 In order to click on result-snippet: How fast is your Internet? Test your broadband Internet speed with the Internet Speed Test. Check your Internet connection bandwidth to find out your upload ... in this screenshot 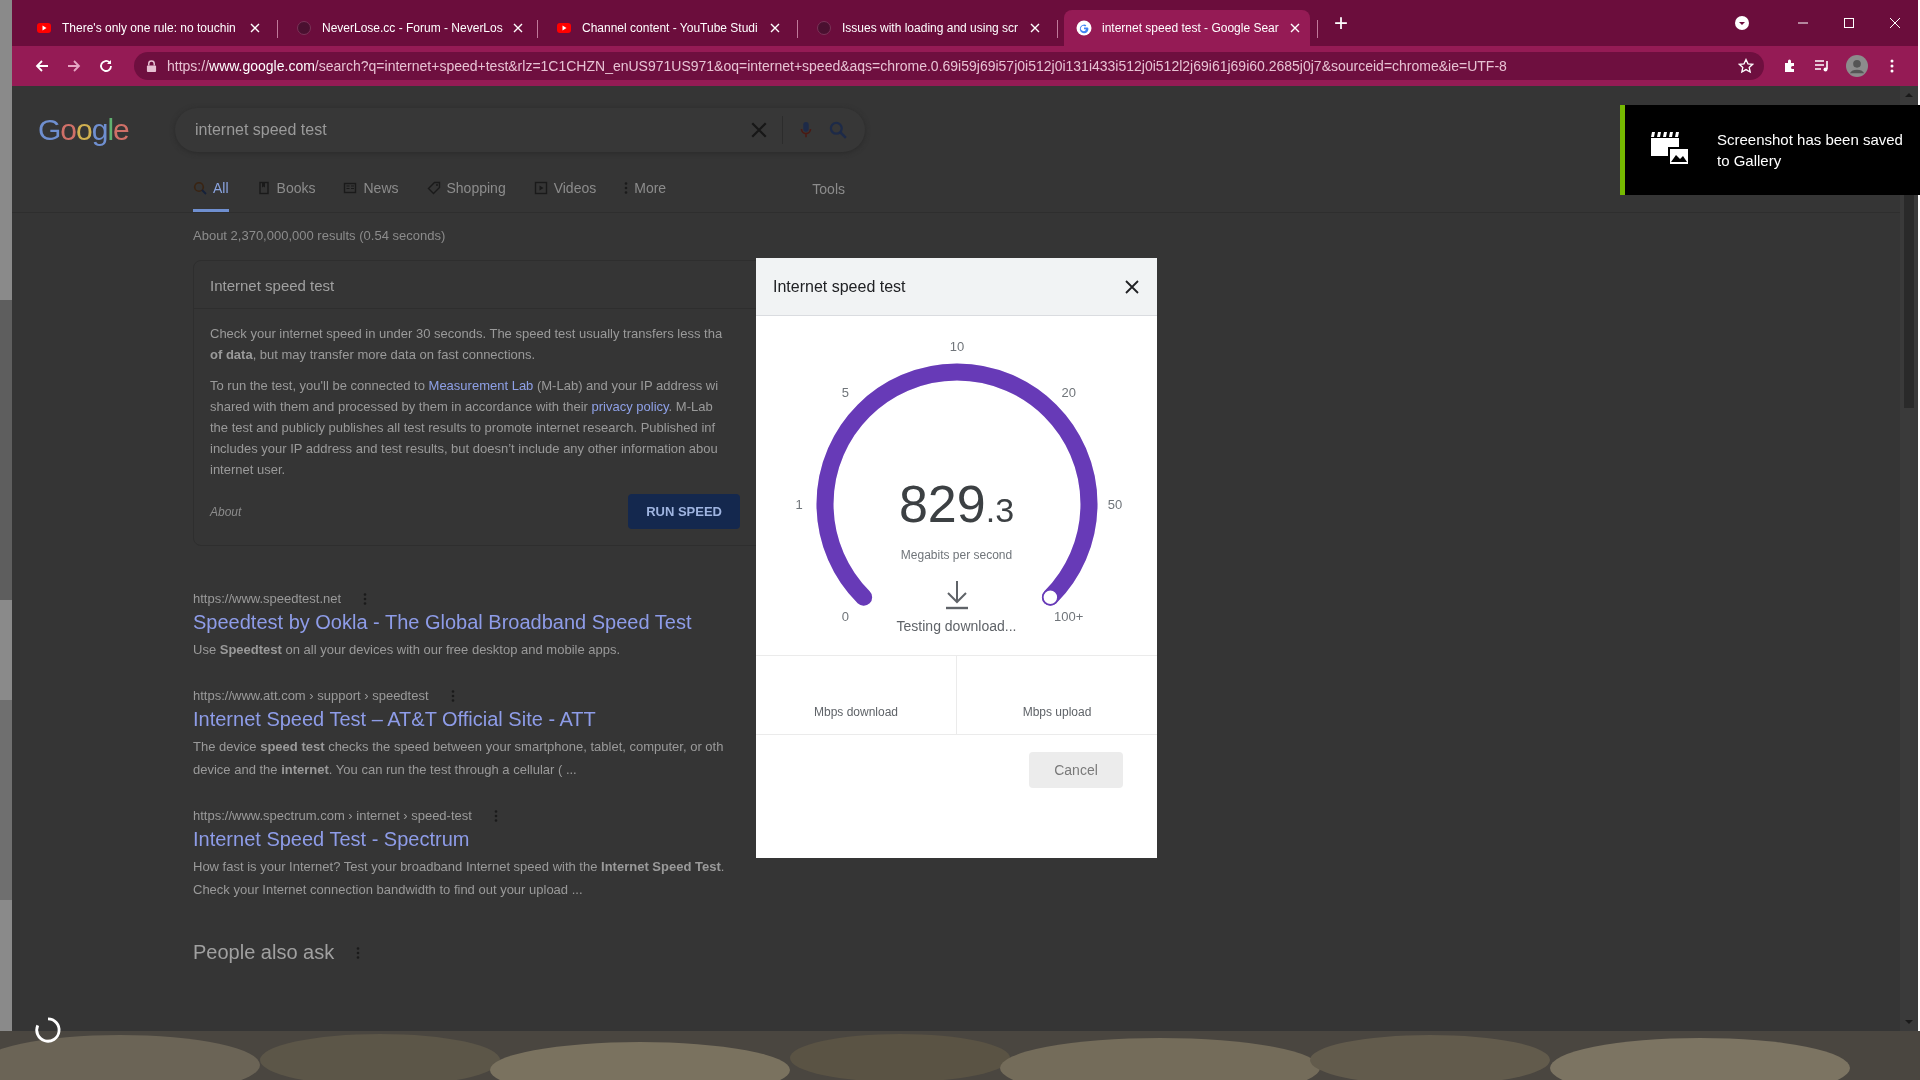, I will do `click(459, 878)`.